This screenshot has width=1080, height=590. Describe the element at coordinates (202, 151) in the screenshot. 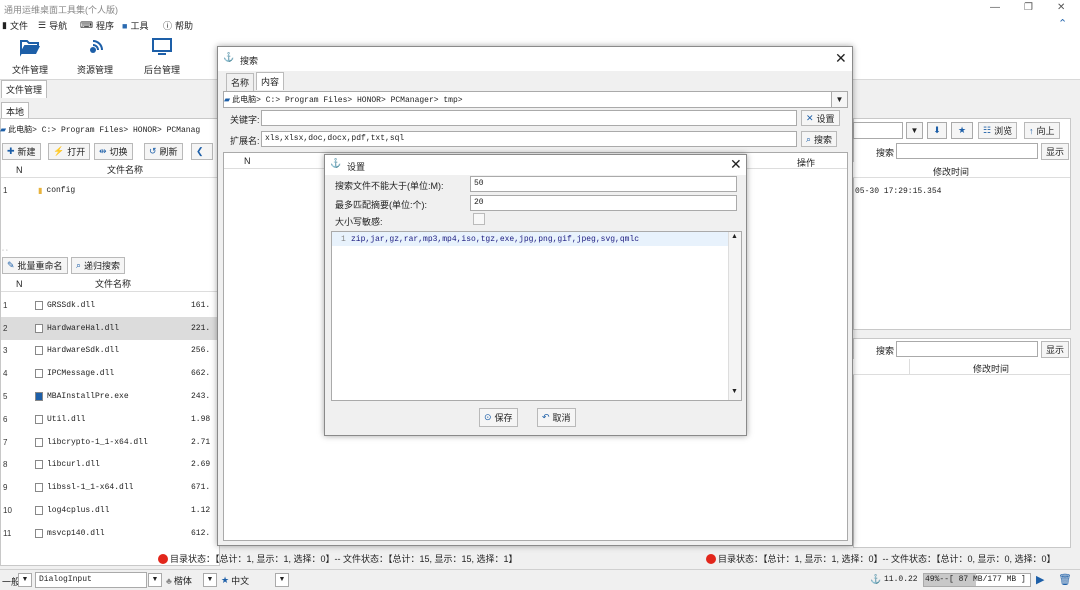

I see `back-button: ❮` at that location.